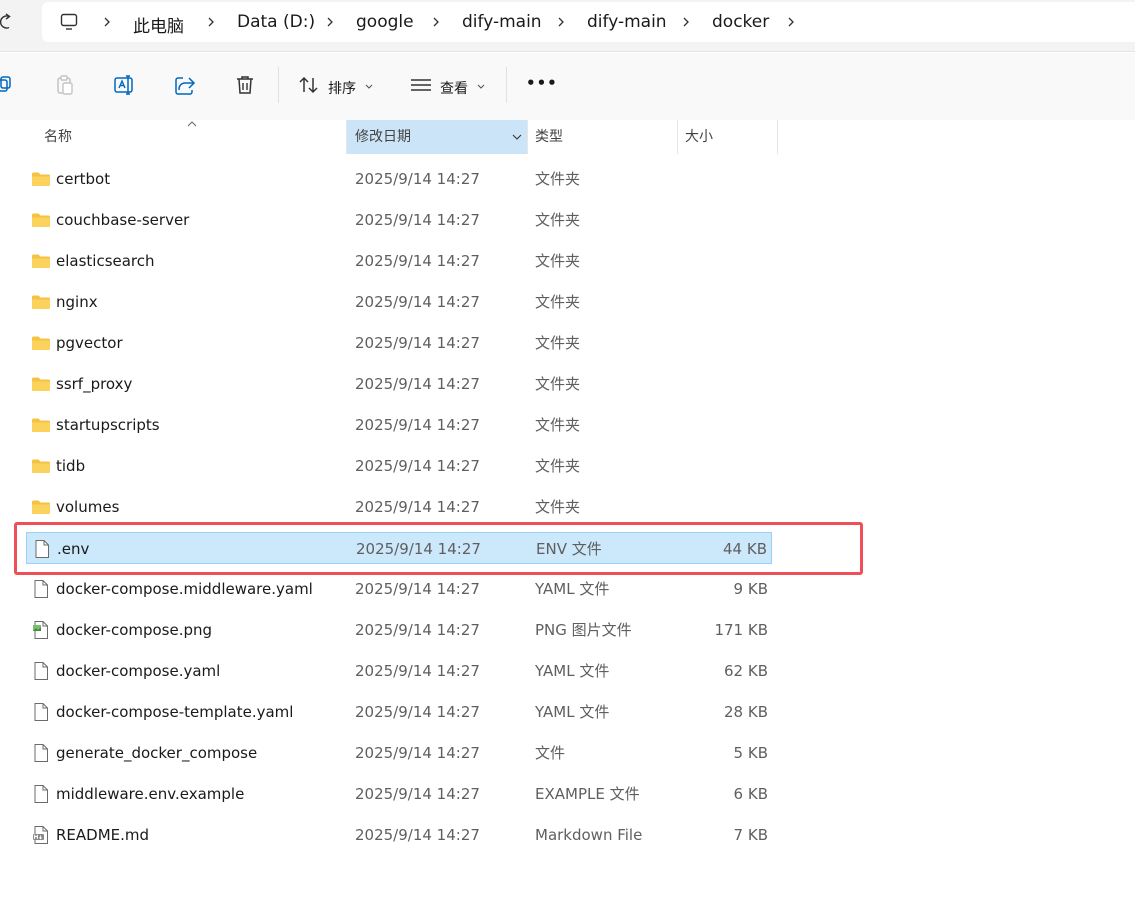 The image size is (1135, 914). What do you see at coordinates (550, 753) in the screenshot?
I see `file-type: 文件` at bounding box center [550, 753].